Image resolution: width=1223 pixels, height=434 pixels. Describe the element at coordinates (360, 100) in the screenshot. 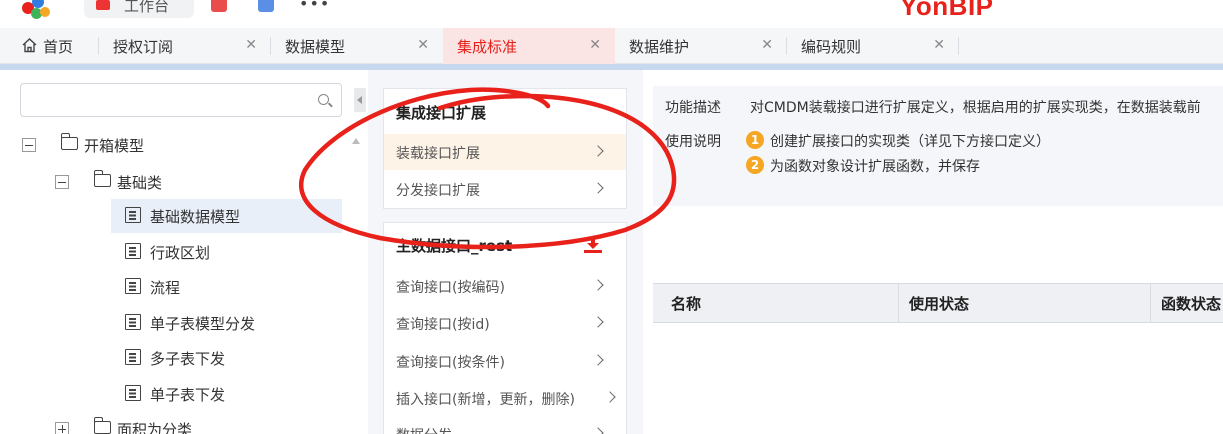

I see `collapse-panel-handle` at that location.